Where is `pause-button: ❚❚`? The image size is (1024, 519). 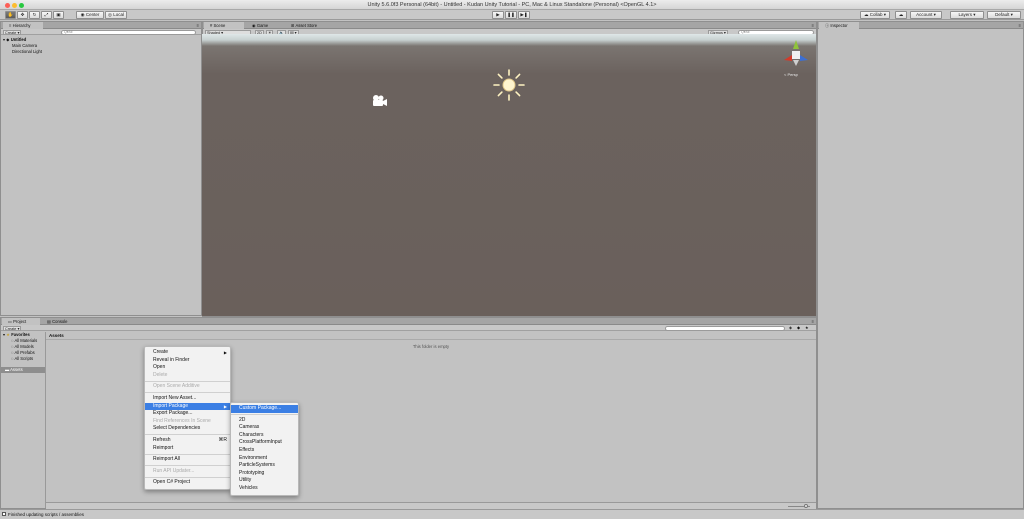
pause-button: ❚❚ is located at coordinates (511, 15).